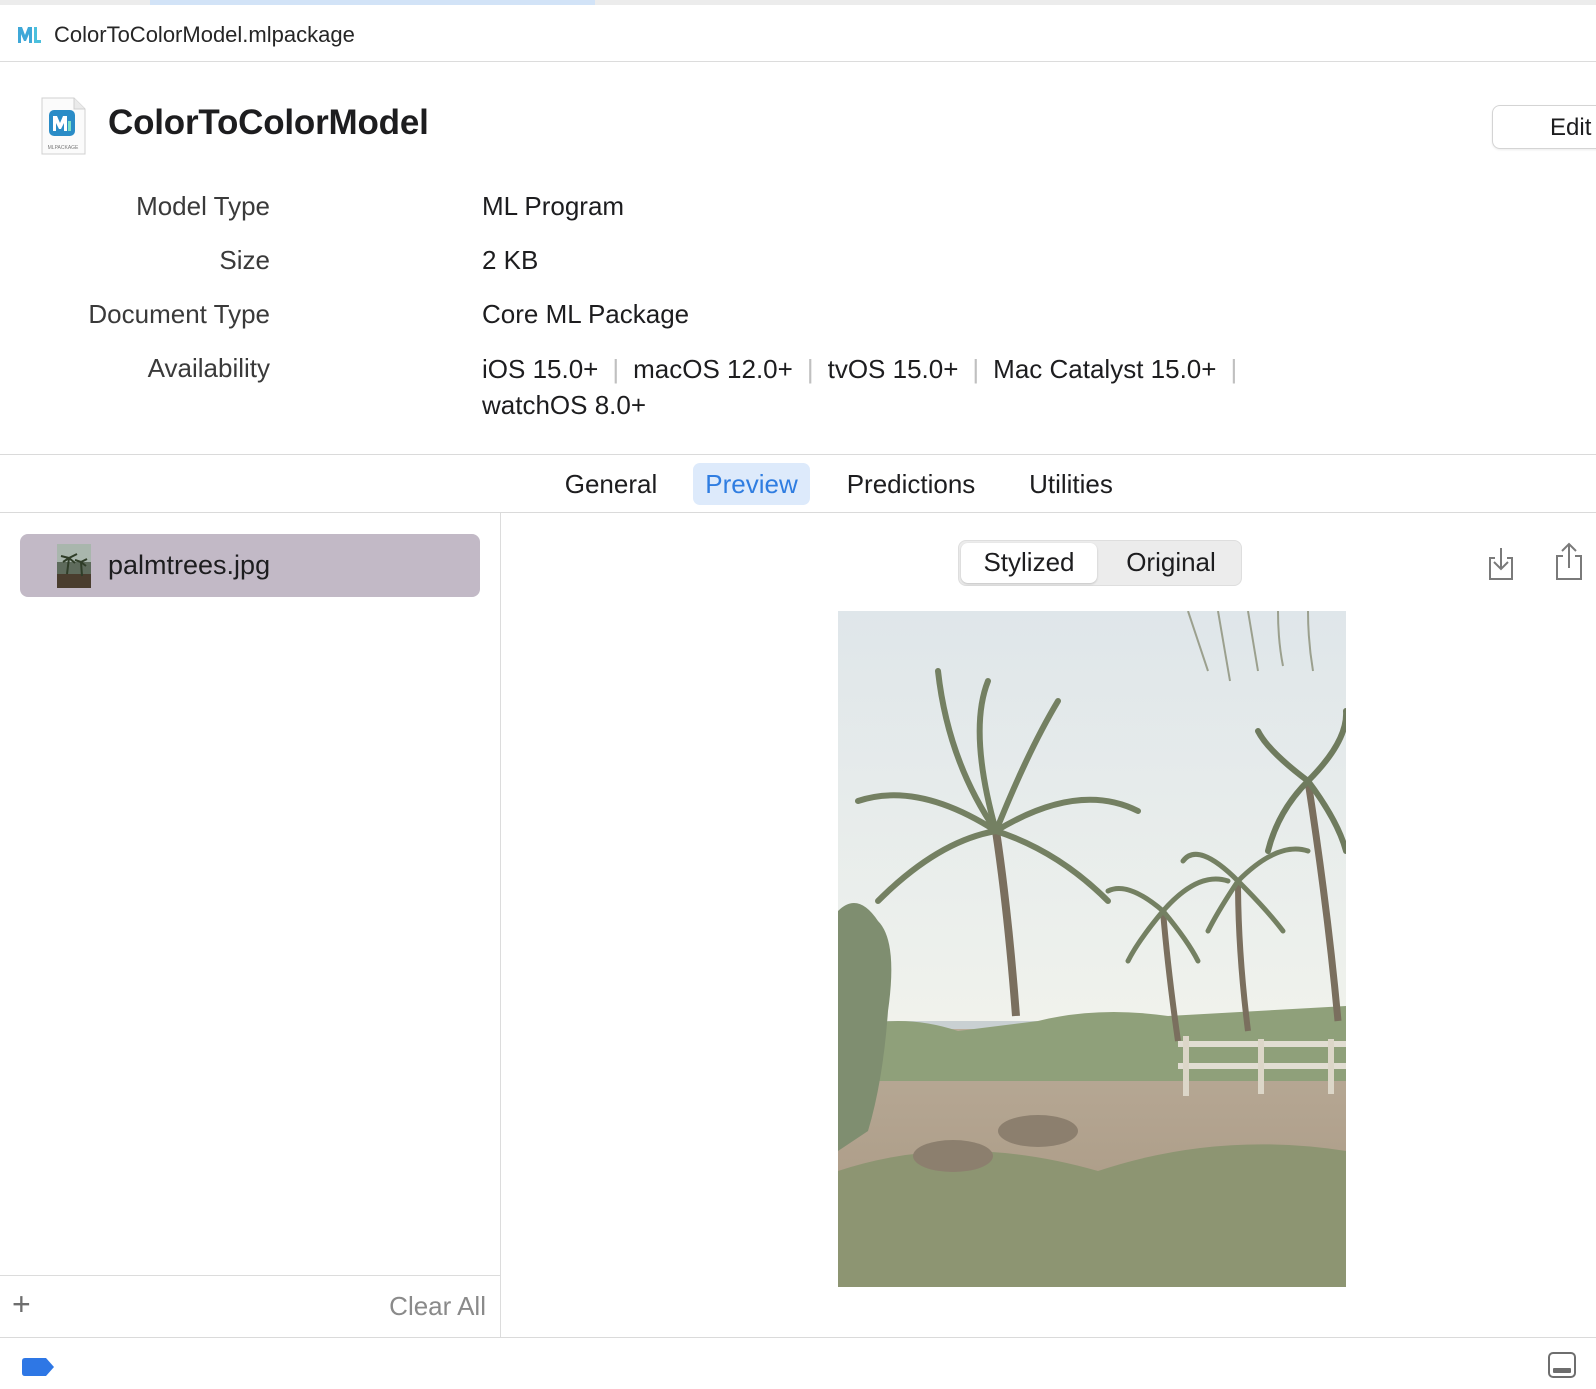 Image resolution: width=1596 pixels, height=1389 pixels. What do you see at coordinates (63, 126) in the screenshot?
I see `mlpackage-document-icon: MLPACKAGE` at bounding box center [63, 126].